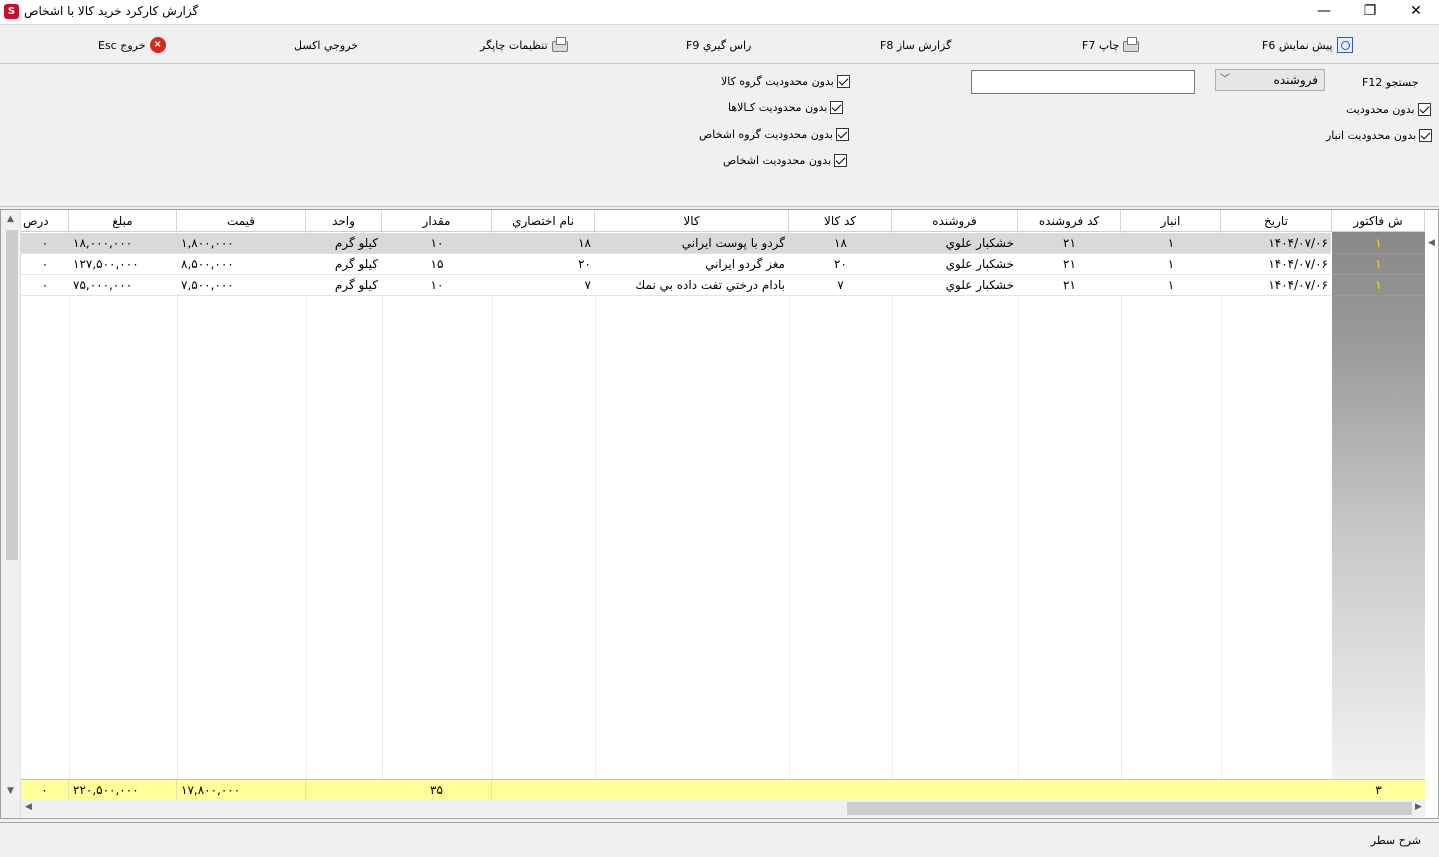 This screenshot has height=857, width=1439. I want to click on column-header-invoice: ش فاكتور, so click(1378, 221).